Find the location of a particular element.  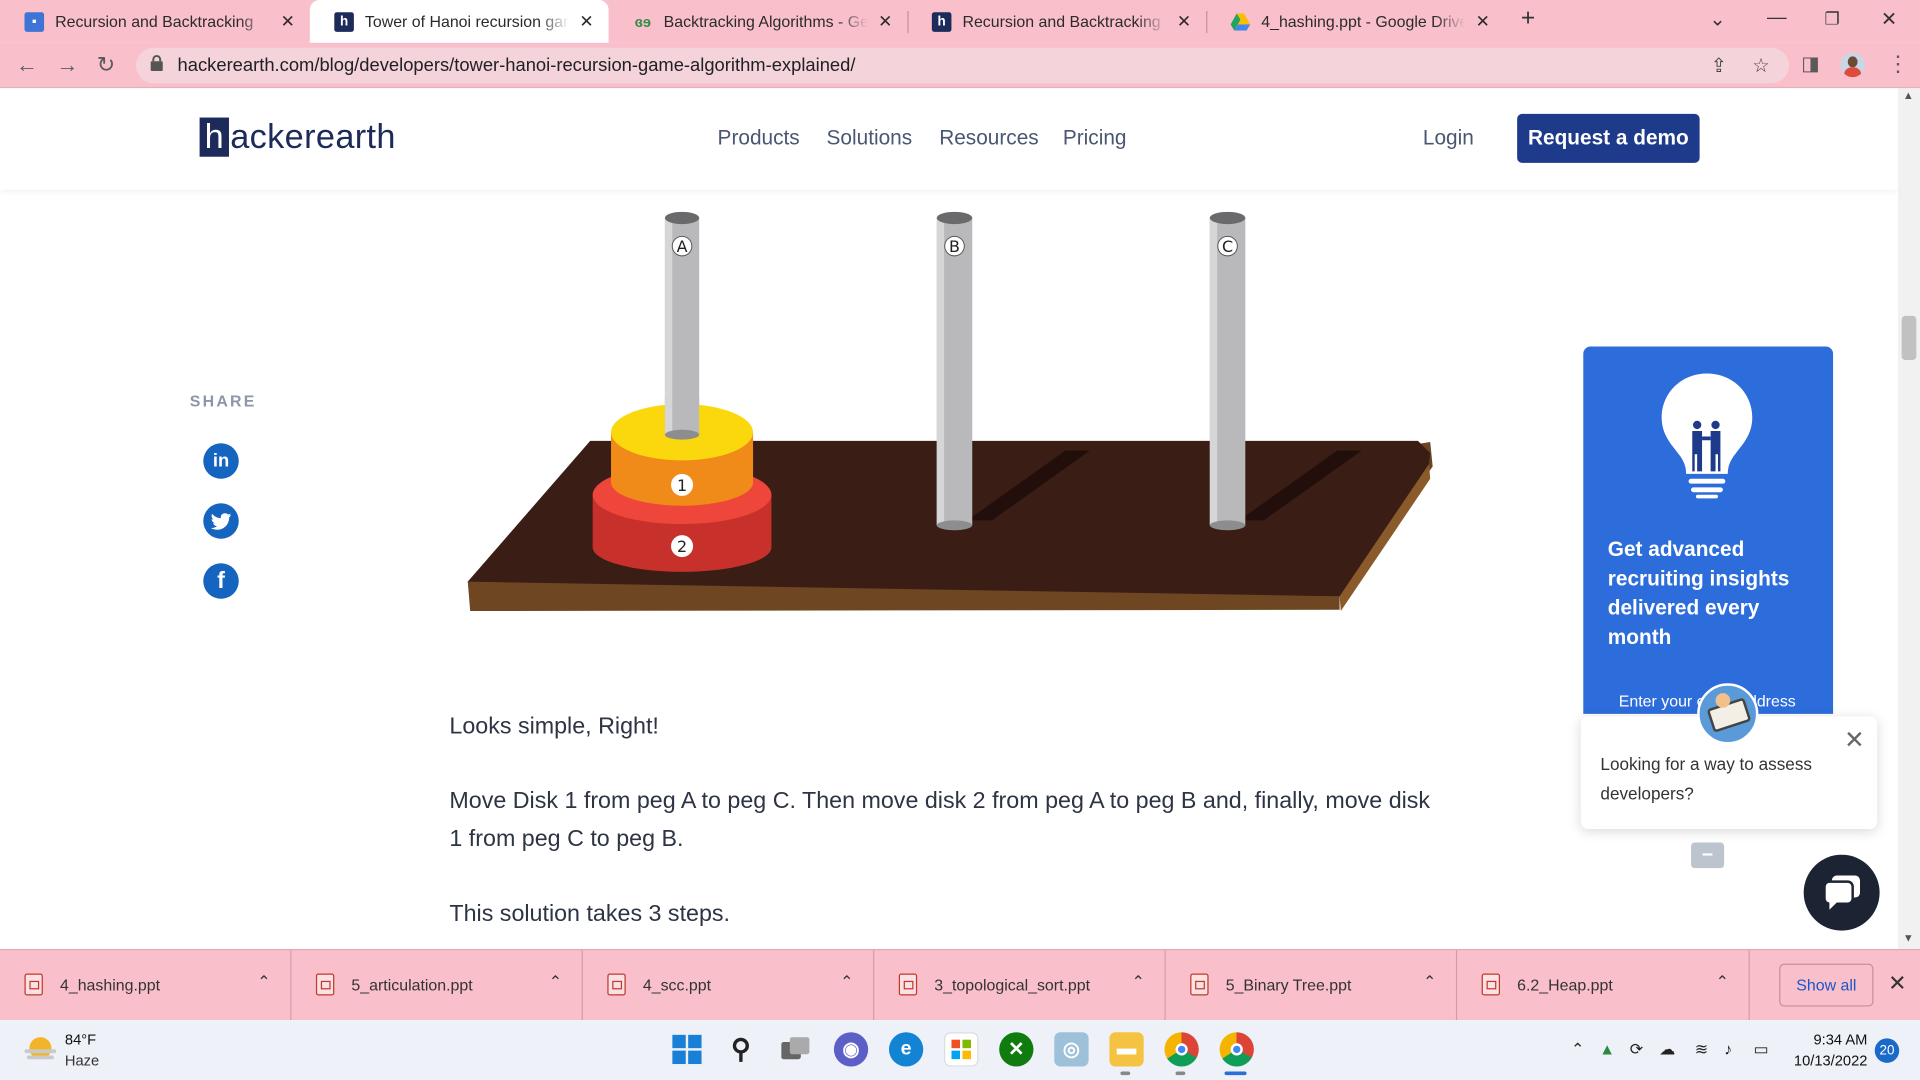

tab-title: Backtracking Algorithms - GeeksforGeeks is located at coordinates (766, 21).